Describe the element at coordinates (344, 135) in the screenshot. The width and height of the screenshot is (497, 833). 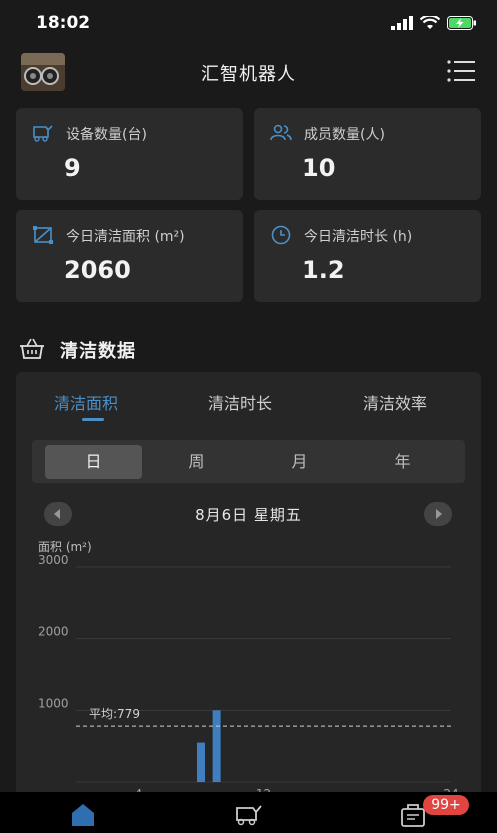
I see `card-label: 成员数量(人)` at that location.